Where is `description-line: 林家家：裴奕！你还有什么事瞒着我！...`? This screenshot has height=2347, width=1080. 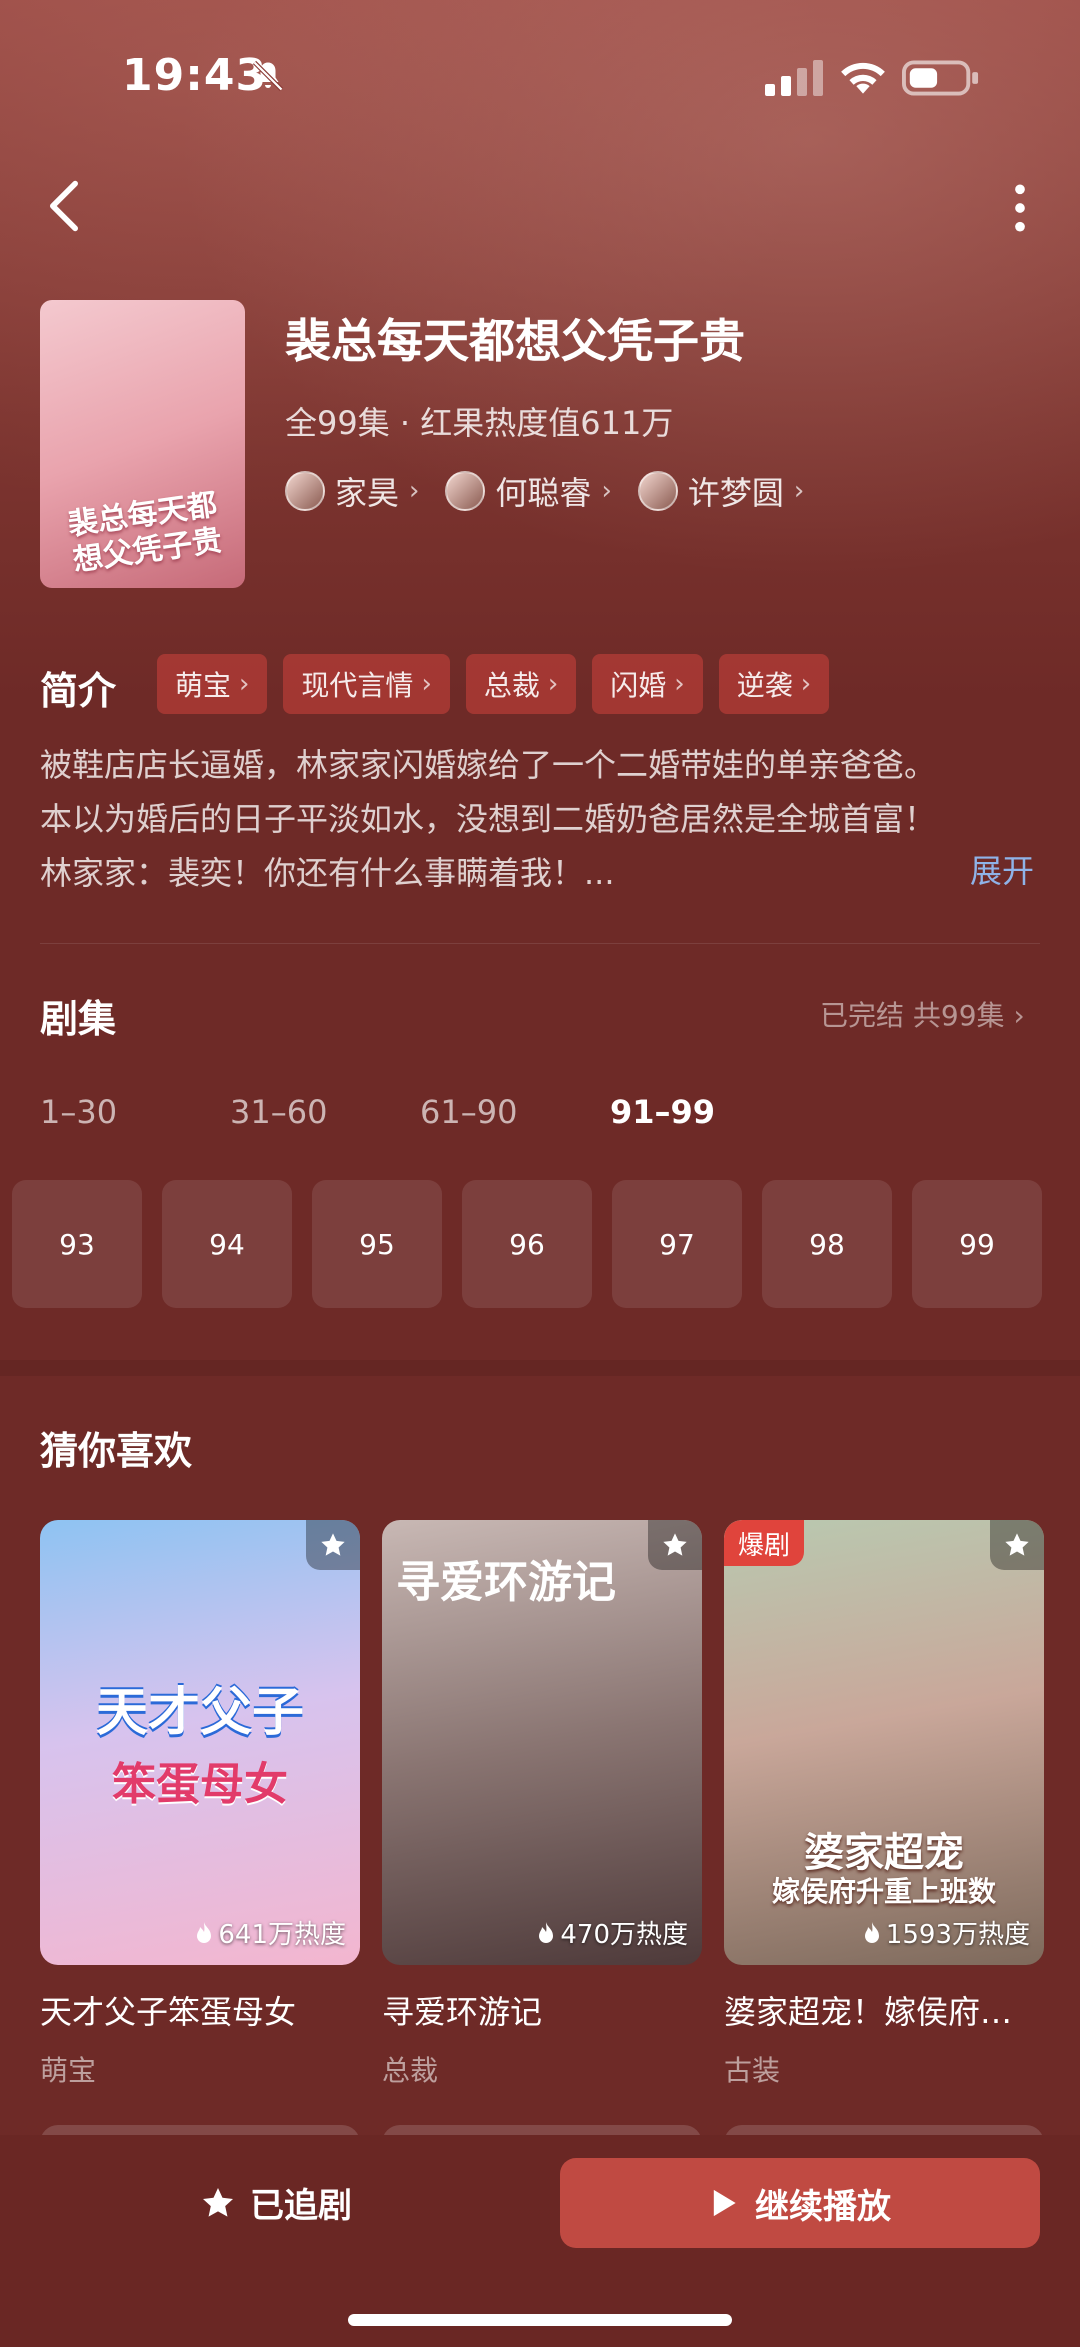
description-line: 林家家：裴奕！你还有什么事瞒着我！... is located at coordinates (327, 873).